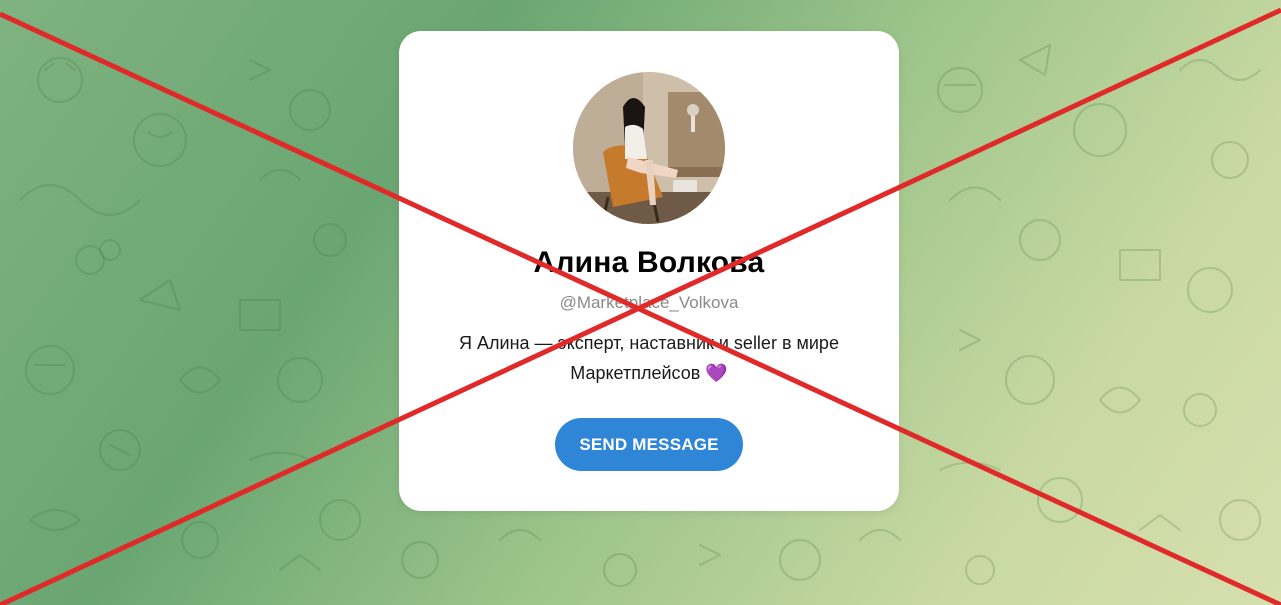  What do you see at coordinates (649, 262) in the screenshot?
I see `profile-name: Алина Волкова` at bounding box center [649, 262].